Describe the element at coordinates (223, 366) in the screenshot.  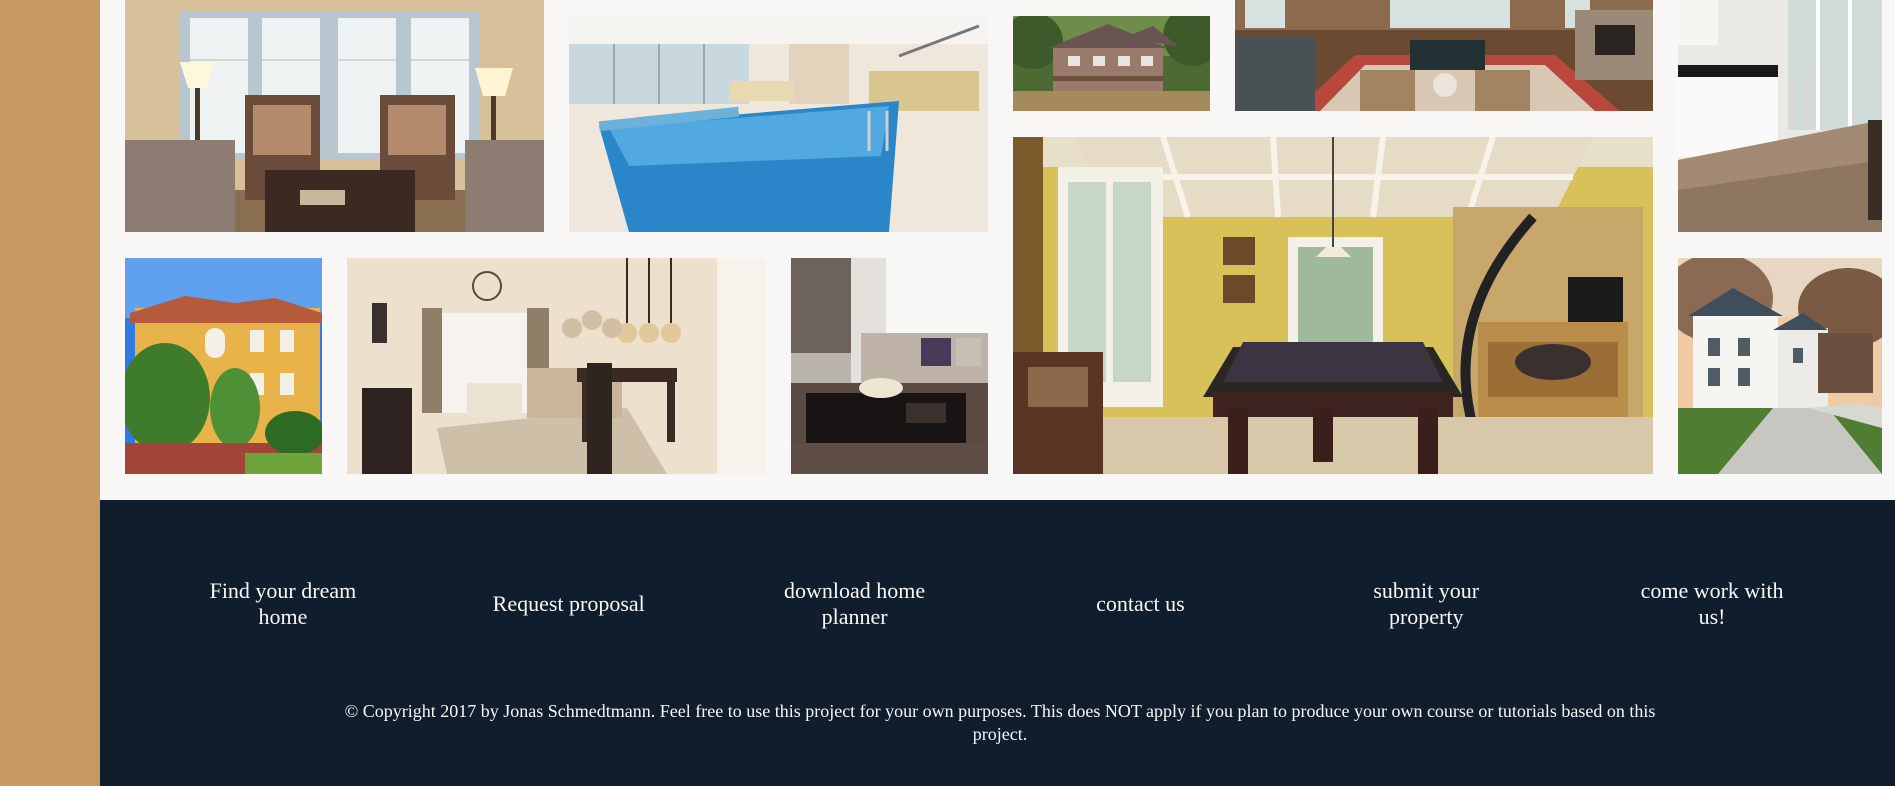
I see `gallery-image-mediterranean-villa` at that location.